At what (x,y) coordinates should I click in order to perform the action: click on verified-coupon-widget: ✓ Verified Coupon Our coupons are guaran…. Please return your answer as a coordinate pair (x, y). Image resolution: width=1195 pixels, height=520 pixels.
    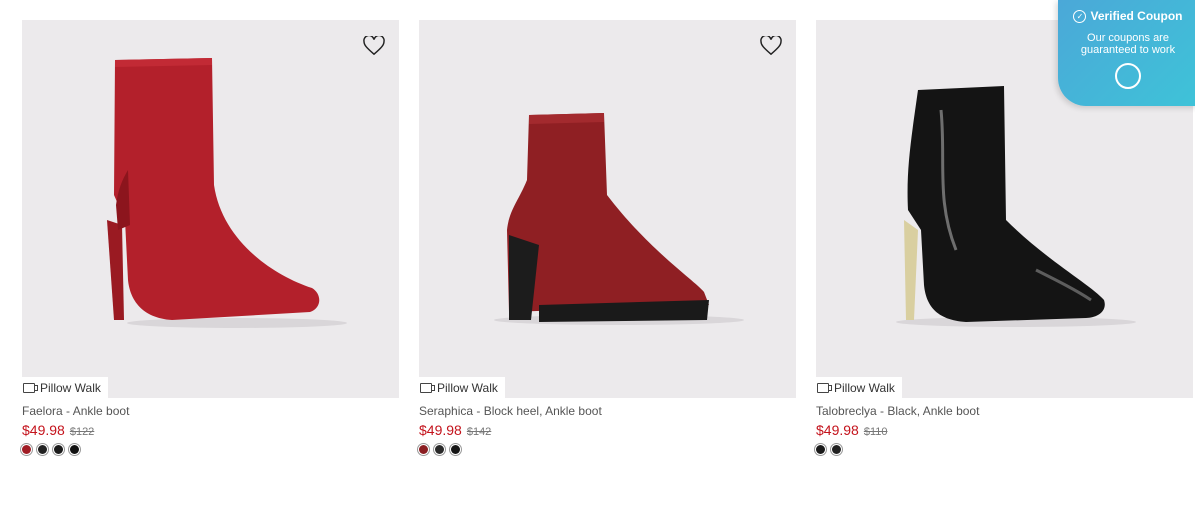
    Looking at the image, I should click on (1126, 53).